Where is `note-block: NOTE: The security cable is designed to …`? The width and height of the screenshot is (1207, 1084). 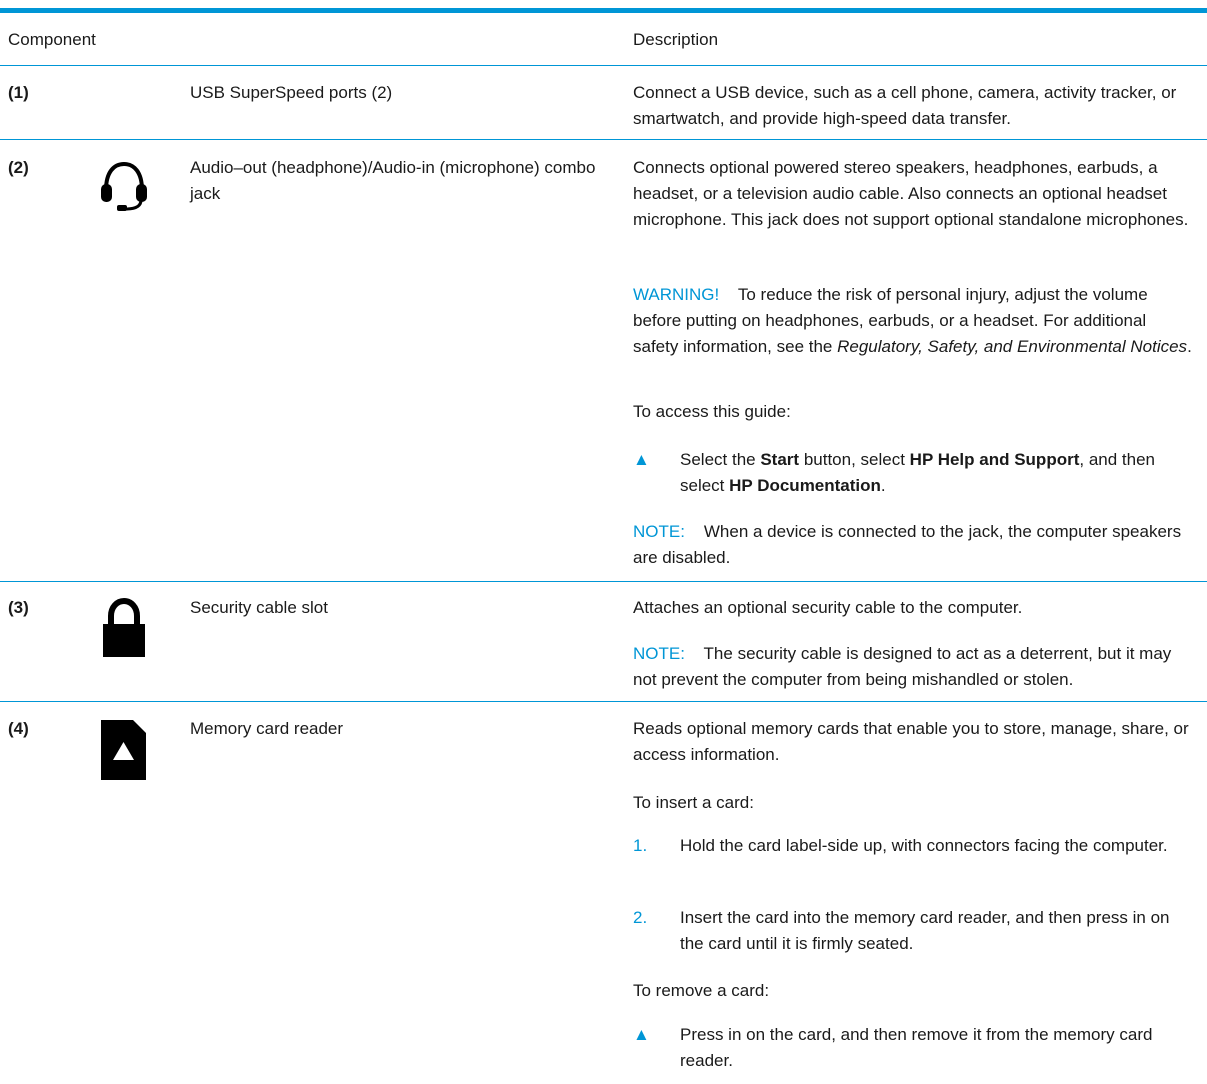 note-block: NOTE: The security cable is designed to … is located at coordinates (913, 667).